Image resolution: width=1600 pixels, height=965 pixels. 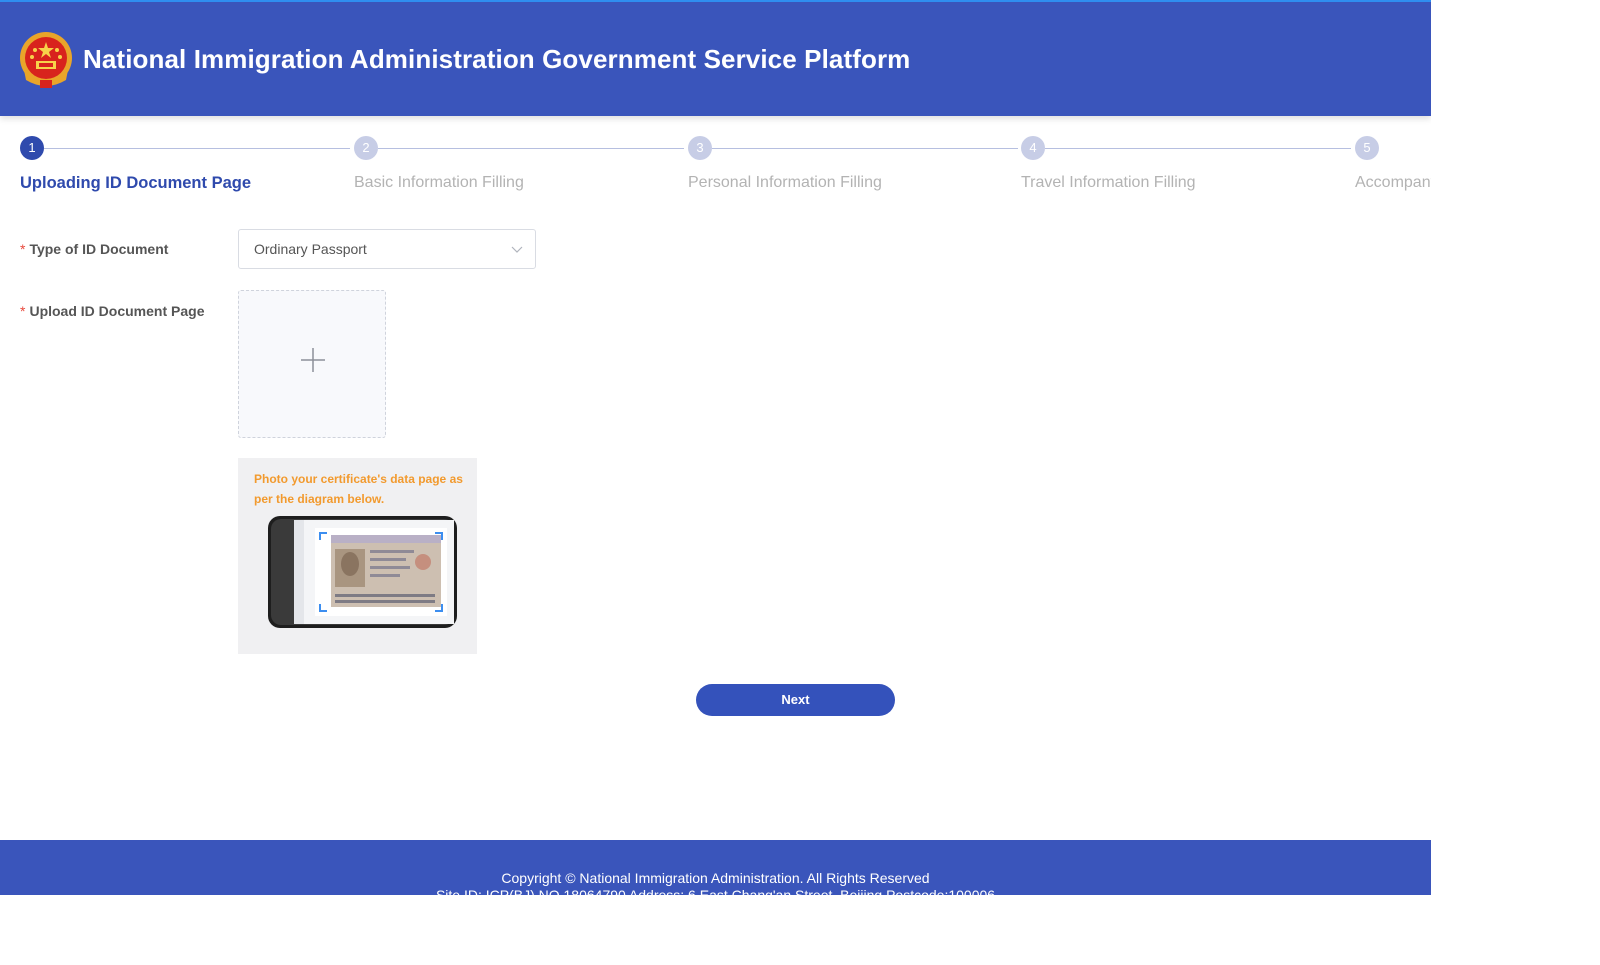 What do you see at coordinates (136, 183) in the screenshot?
I see `step-label: Uploading ID Document Page` at bounding box center [136, 183].